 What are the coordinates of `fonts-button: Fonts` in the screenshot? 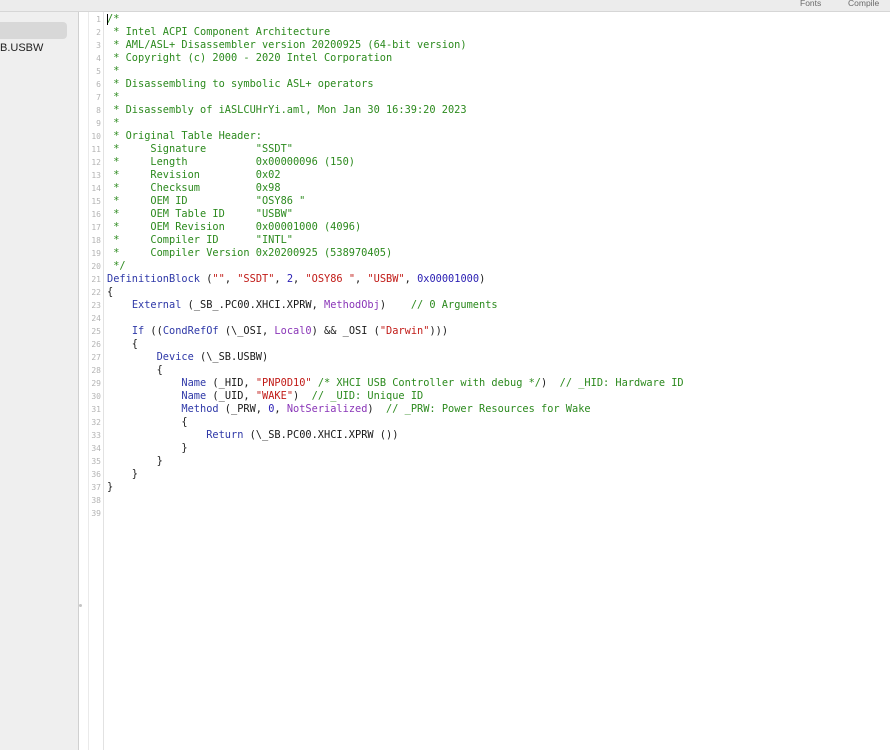 It's located at (810, 4).